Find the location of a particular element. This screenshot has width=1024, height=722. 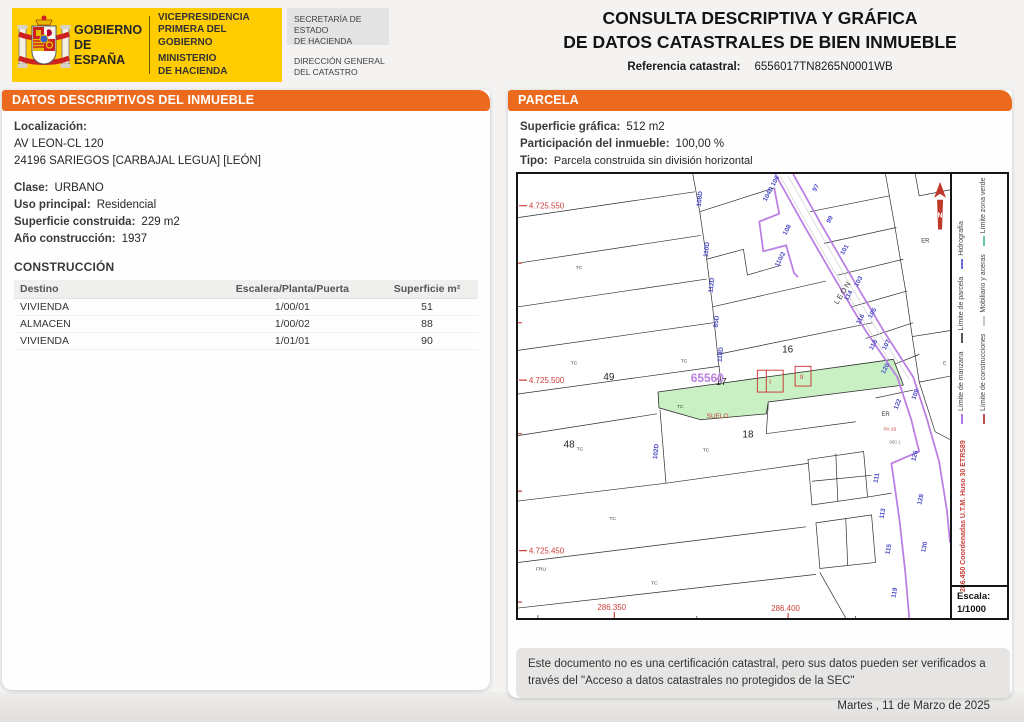

reference-label: Referencia catastral: is located at coordinates (684, 67).